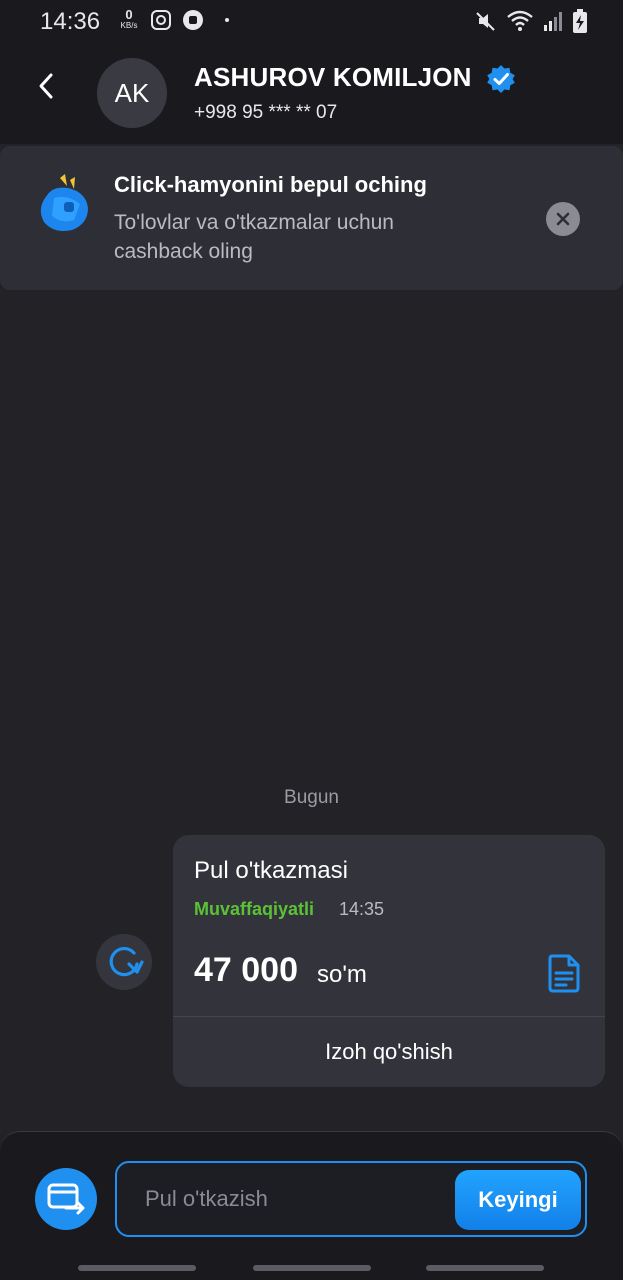 This screenshot has height=1280, width=623. I want to click on transaction-status: Muvaffaqiyatli, so click(254, 909).